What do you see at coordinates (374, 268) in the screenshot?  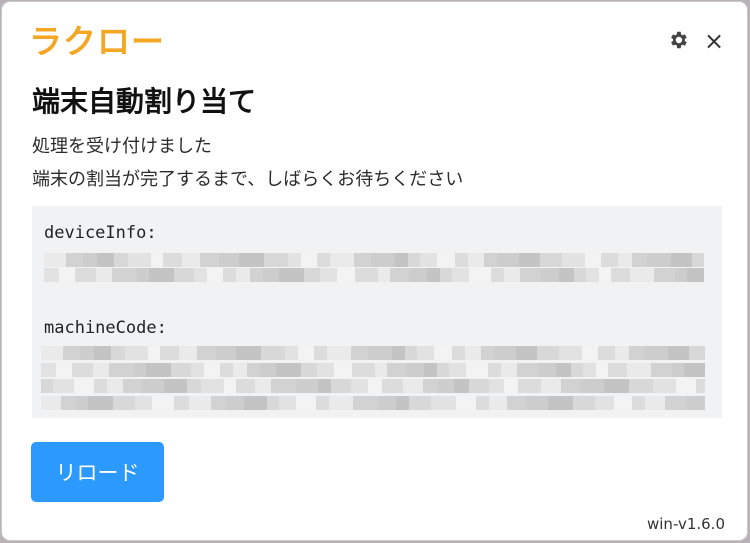 I see `device-info-value-redacted` at bounding box center [374, 268].